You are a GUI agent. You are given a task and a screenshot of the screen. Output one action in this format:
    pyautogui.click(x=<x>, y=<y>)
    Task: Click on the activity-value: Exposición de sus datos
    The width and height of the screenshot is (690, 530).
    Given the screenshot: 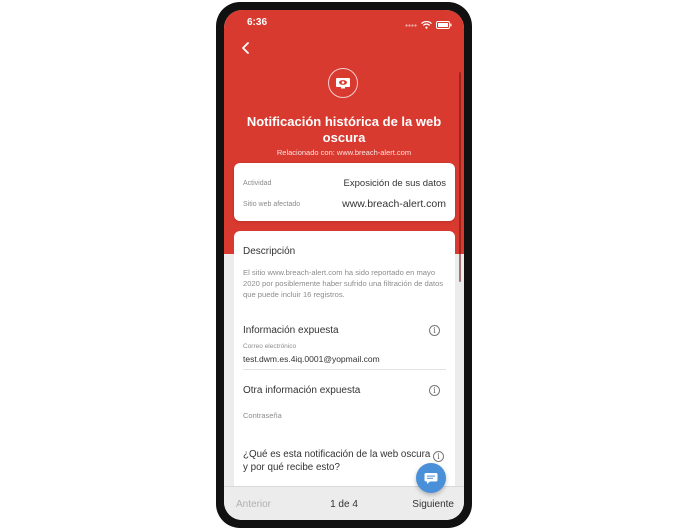 What is the action you would take?
    pyautogui.click(x=394, y=183)
    